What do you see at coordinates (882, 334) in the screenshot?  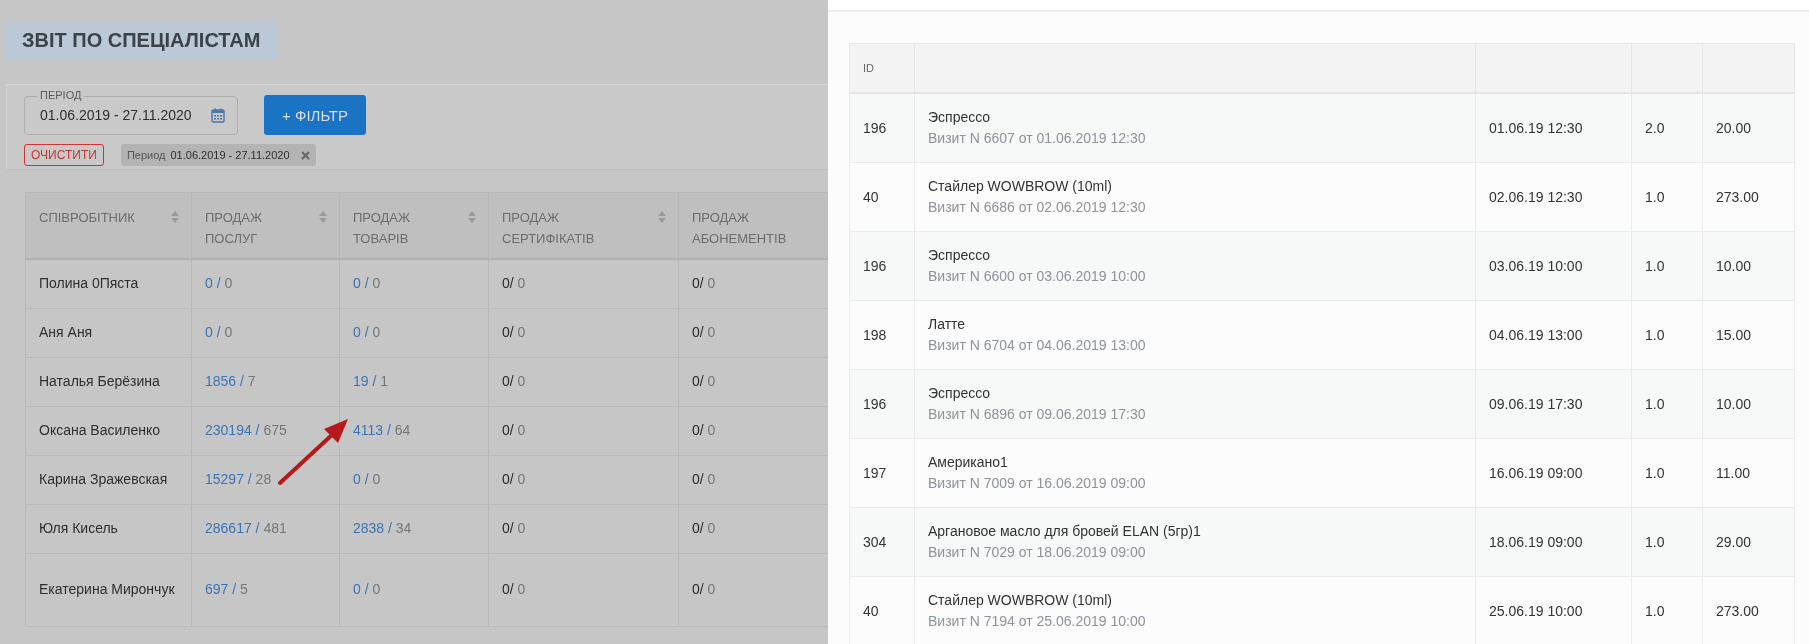 I see `item-id: 198` at bounding box center [882, 334].